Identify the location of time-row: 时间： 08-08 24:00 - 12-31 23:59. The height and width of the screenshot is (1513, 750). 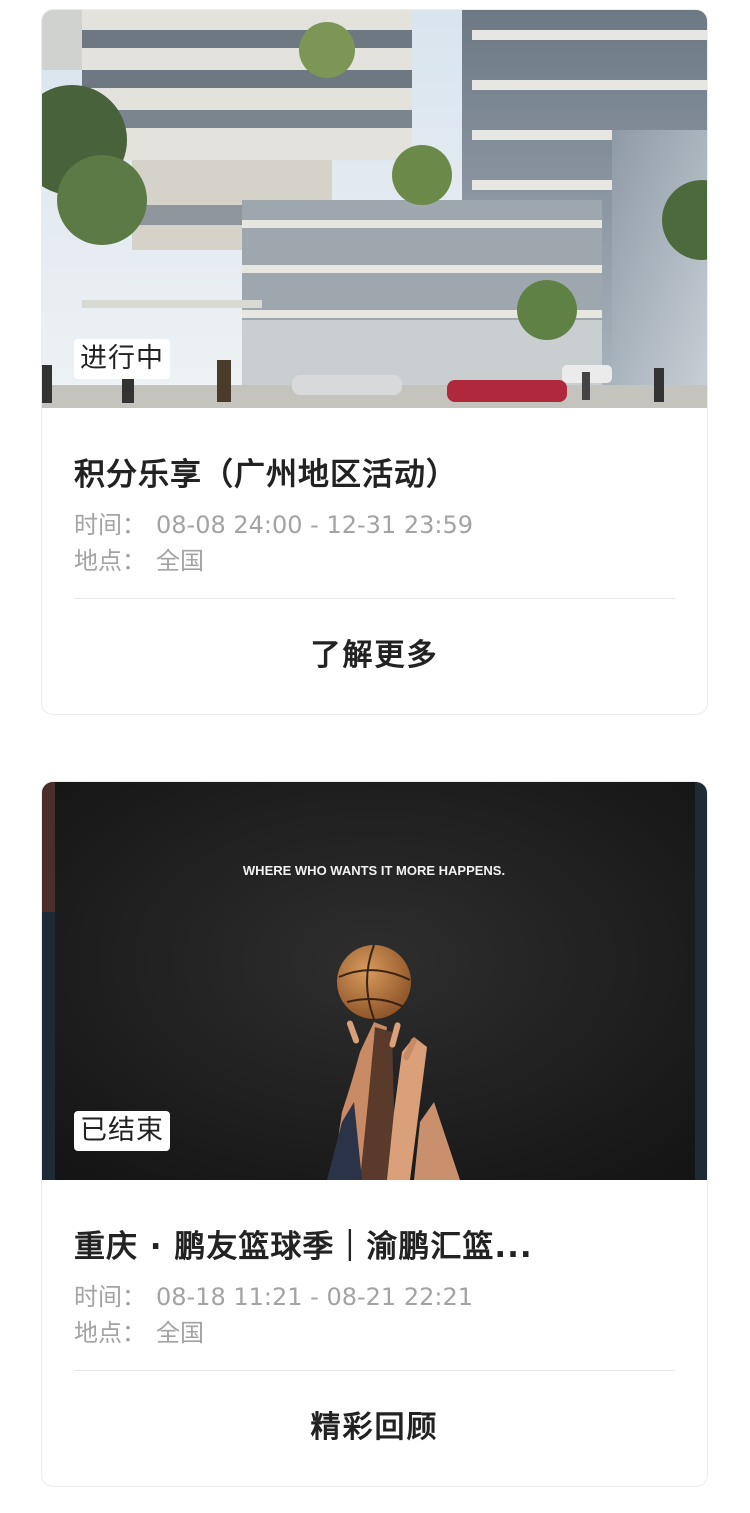
(374, 525).